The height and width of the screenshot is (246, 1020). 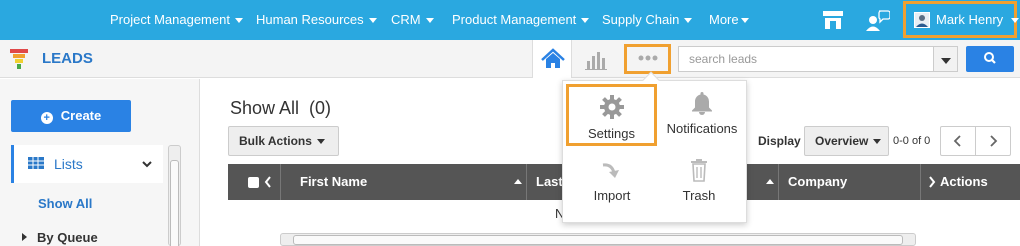 I want to click on user-menu: Mark Henry, so click(x=961, y=19).